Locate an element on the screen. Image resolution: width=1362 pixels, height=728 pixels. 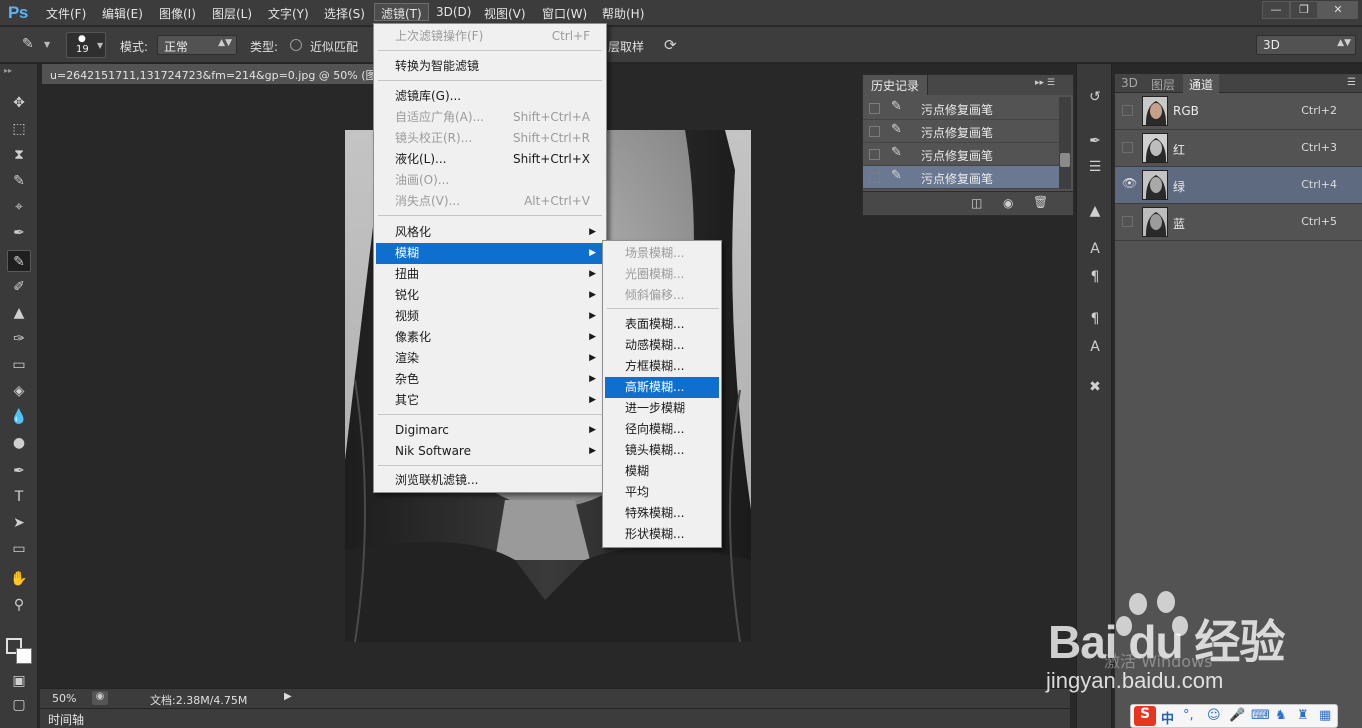
status-menu-arrow-icon: ▶ is located at coordinates (288, 696).